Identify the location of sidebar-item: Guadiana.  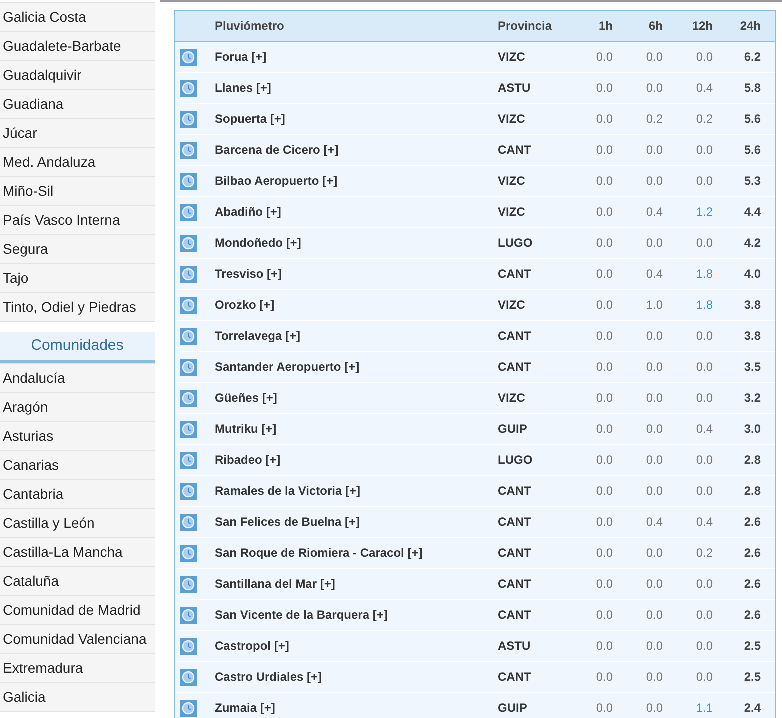
(77, 103).